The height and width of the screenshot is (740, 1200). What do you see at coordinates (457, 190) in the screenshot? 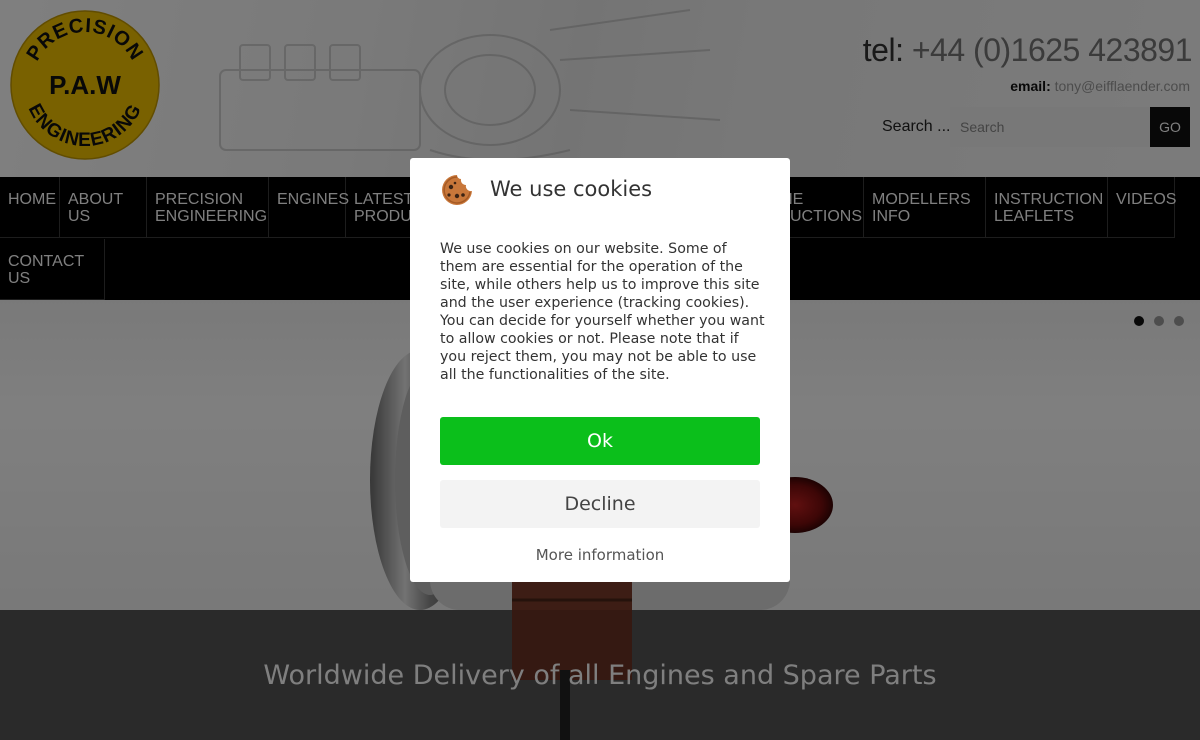
I see `cookie-icon` at bounding box center [457, 190].